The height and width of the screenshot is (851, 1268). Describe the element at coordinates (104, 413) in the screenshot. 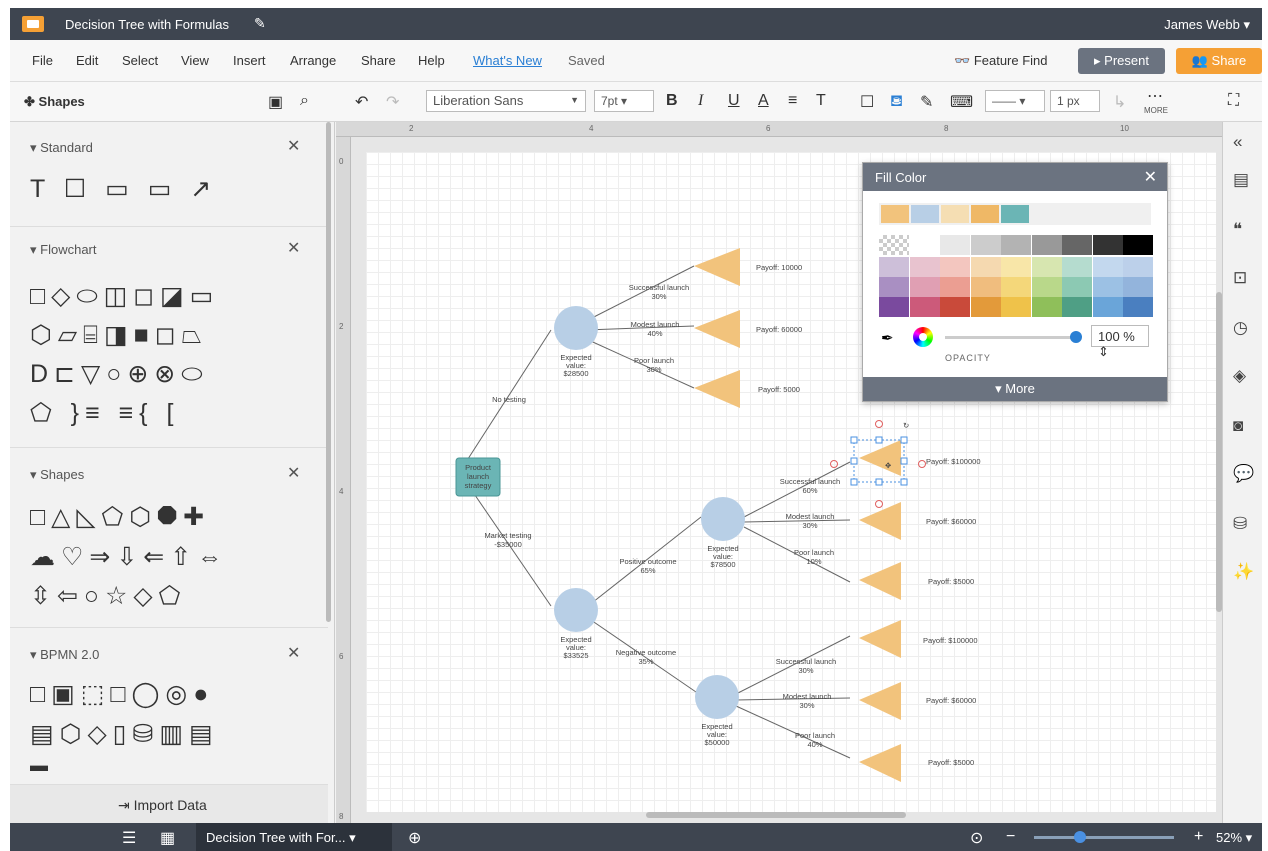

I see `shape-row: ⬠ }≡ ≡{ [` at that location.